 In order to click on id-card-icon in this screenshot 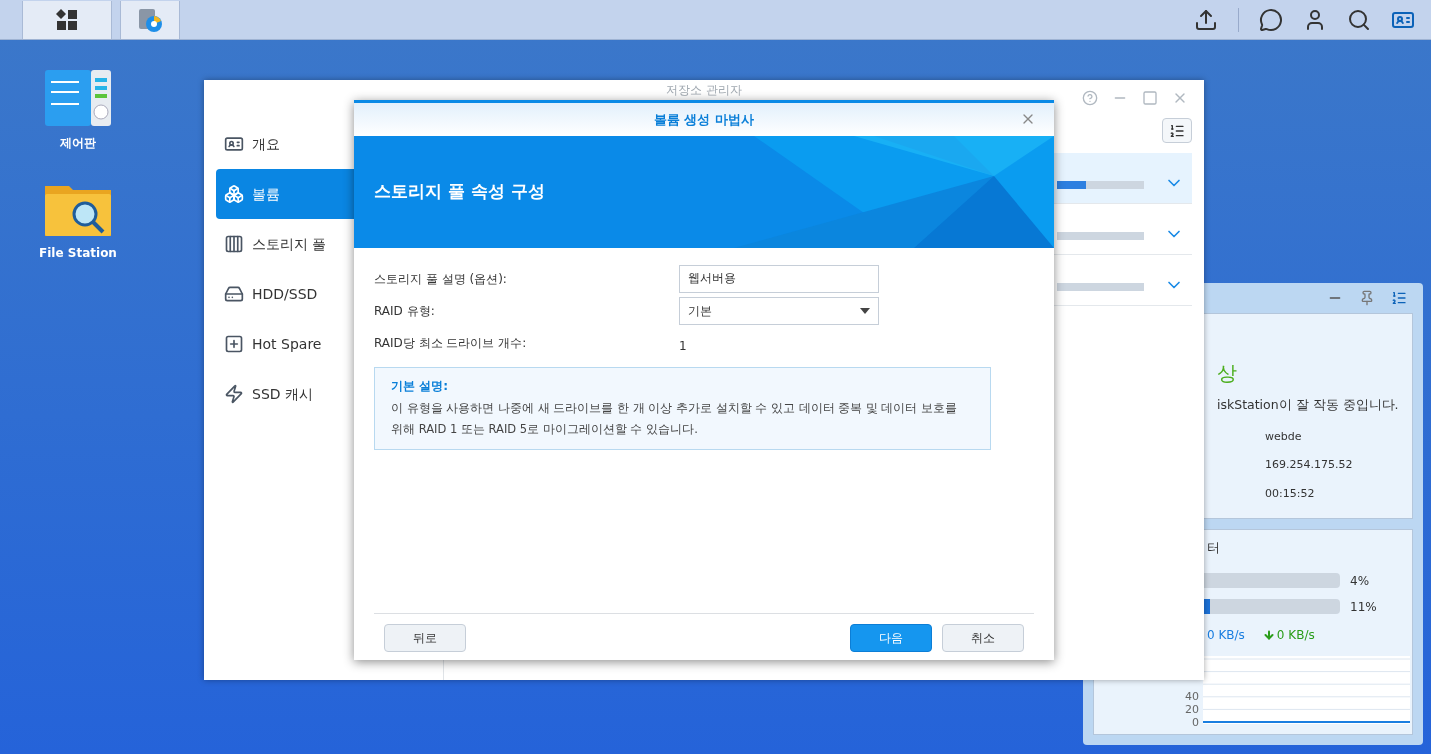, I will do `click(234, 144)`.